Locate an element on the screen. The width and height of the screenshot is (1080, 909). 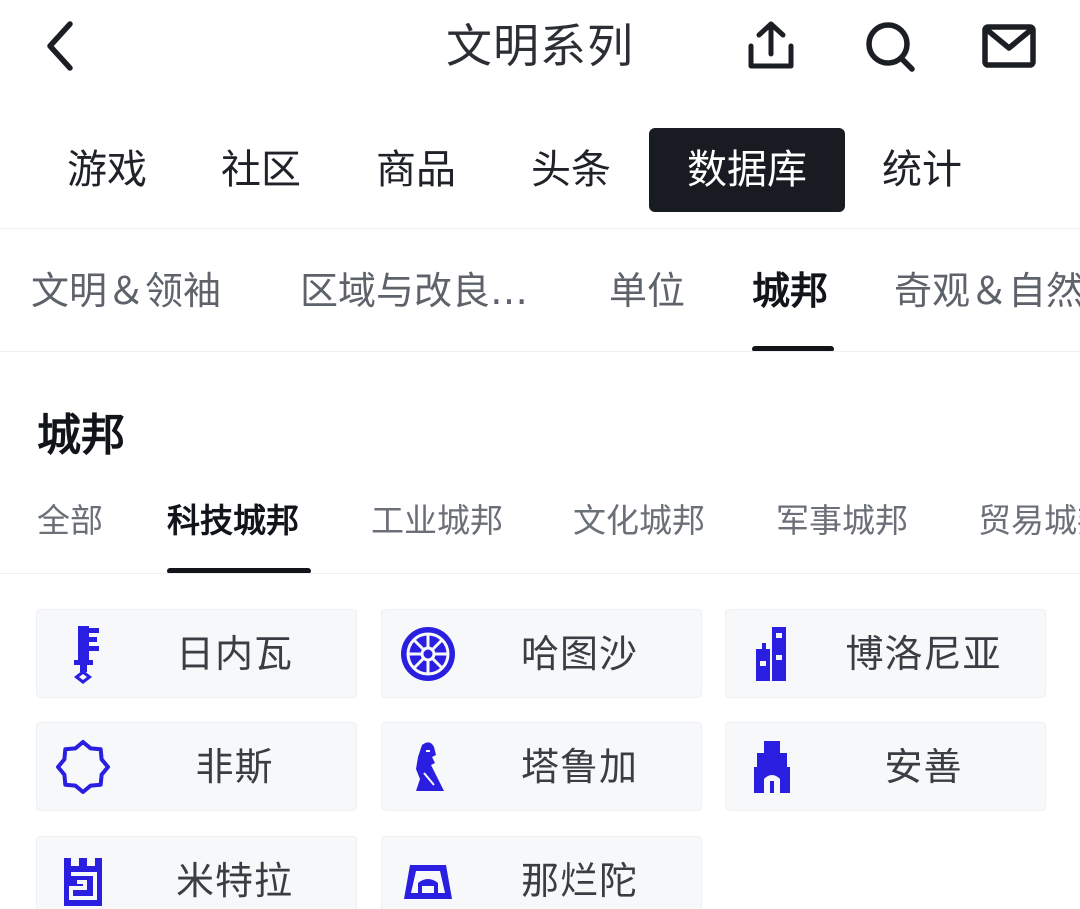
category-industrial: 工业城邦 is located at coordinates (437, 521).